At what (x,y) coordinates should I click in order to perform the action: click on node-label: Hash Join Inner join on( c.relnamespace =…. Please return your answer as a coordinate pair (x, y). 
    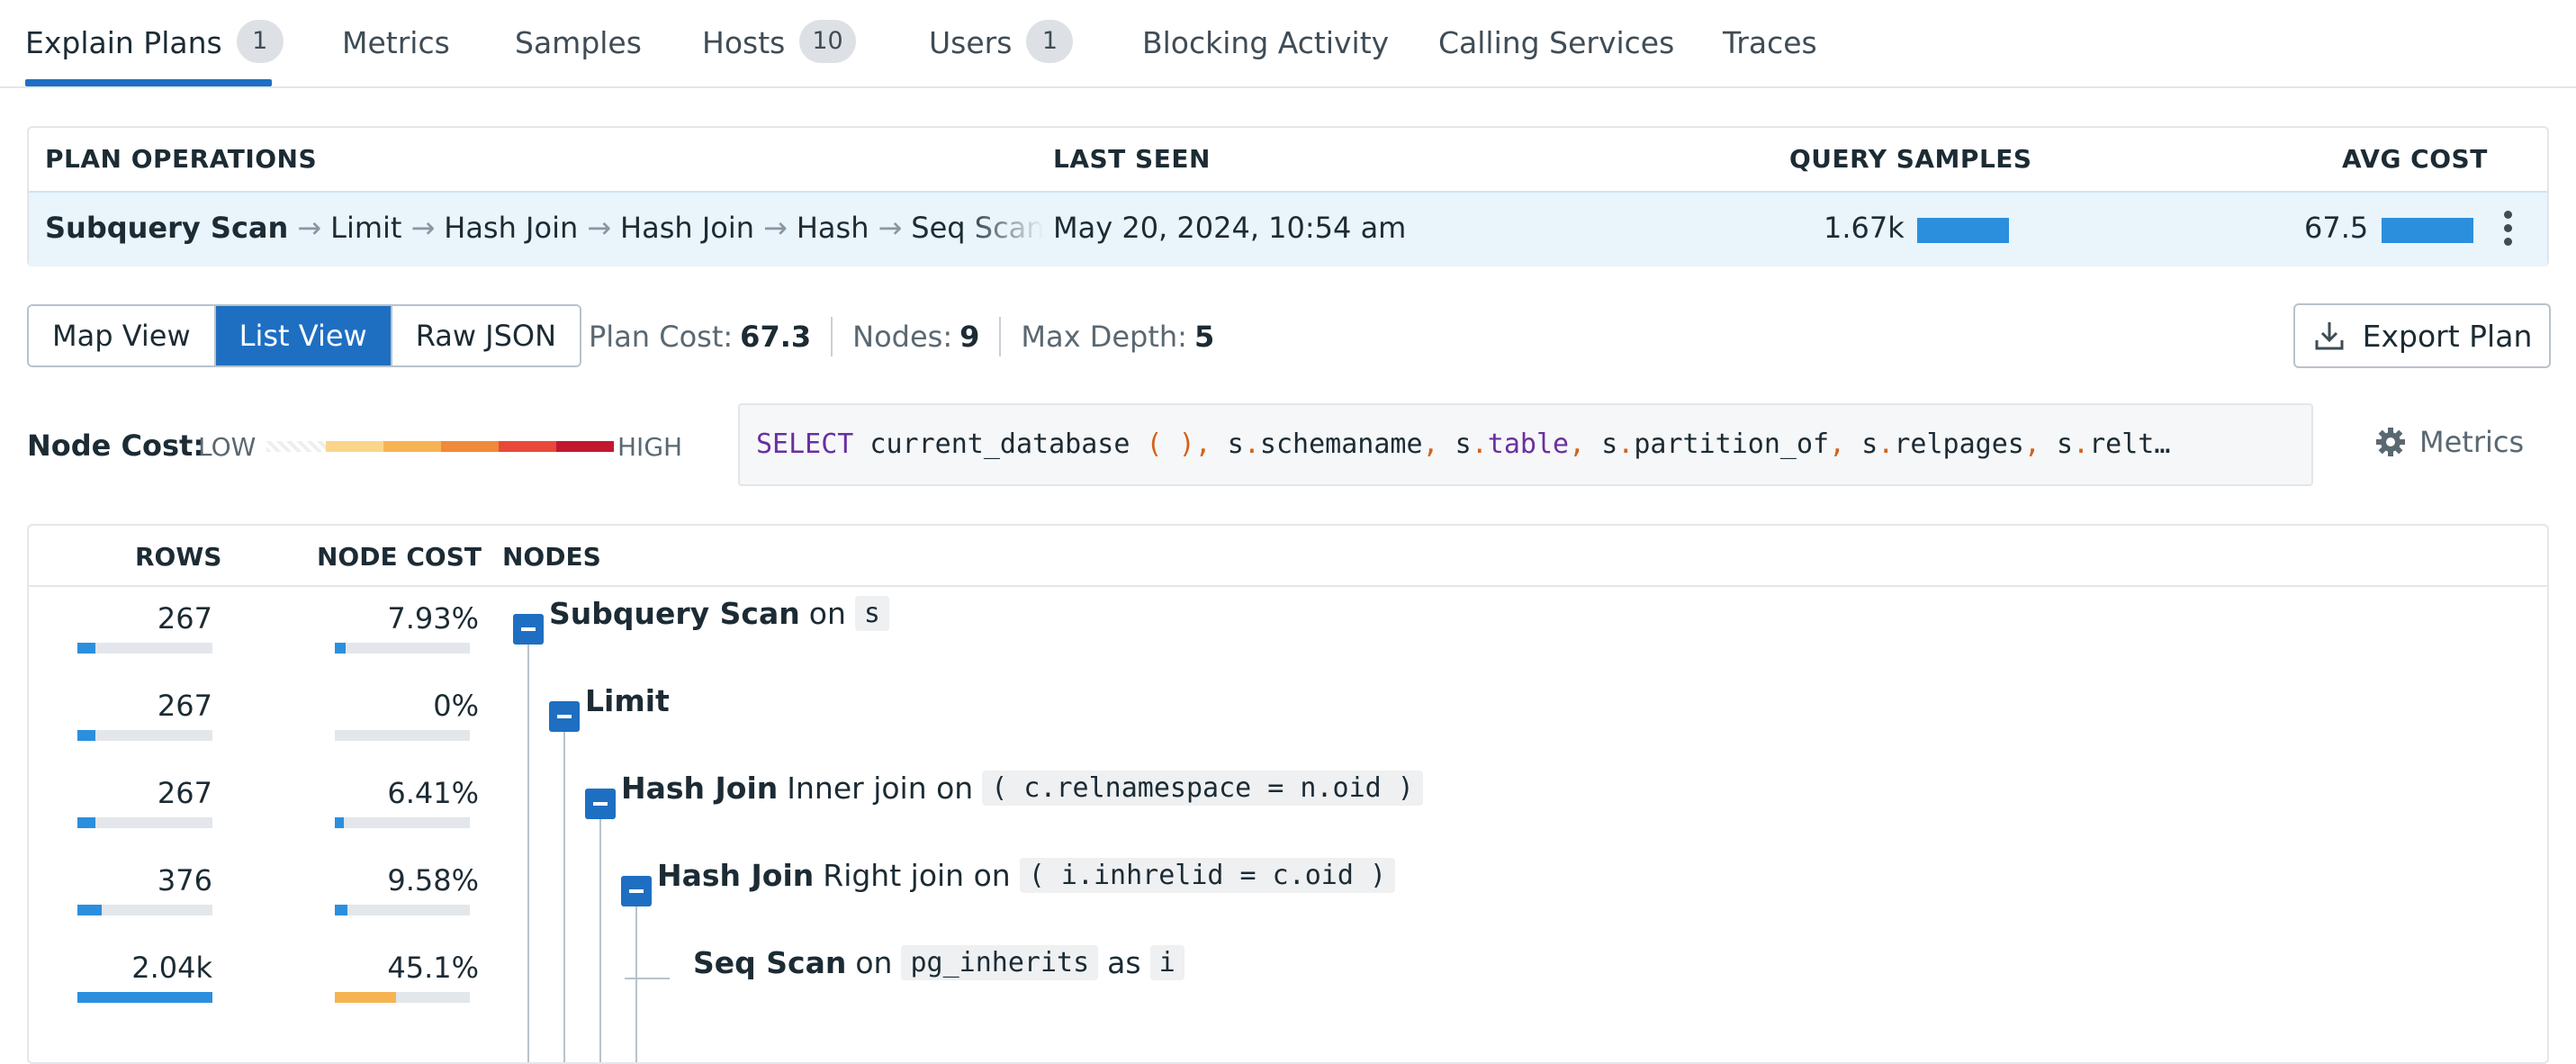
    Looking at the image, I should click on (1026, 788).